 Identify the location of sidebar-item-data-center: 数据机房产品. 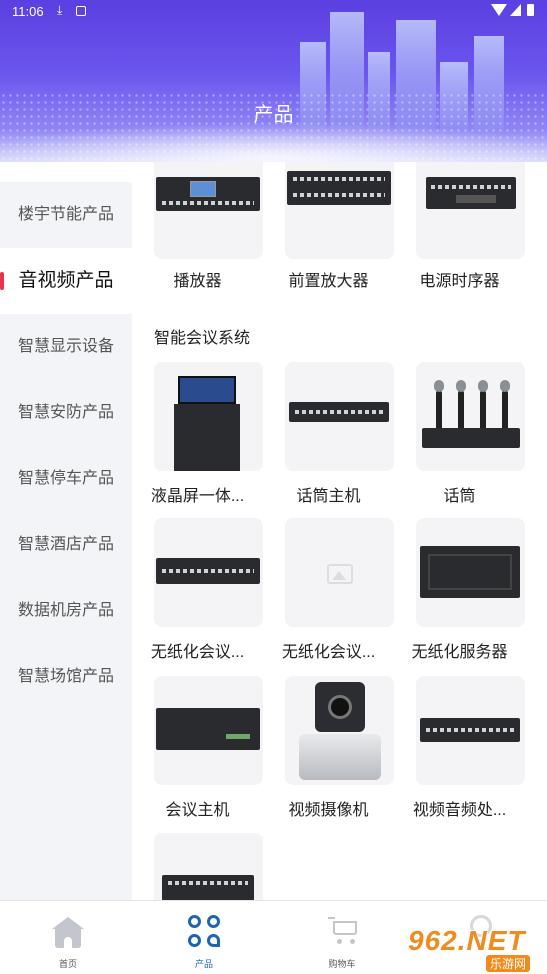
(66, 611).